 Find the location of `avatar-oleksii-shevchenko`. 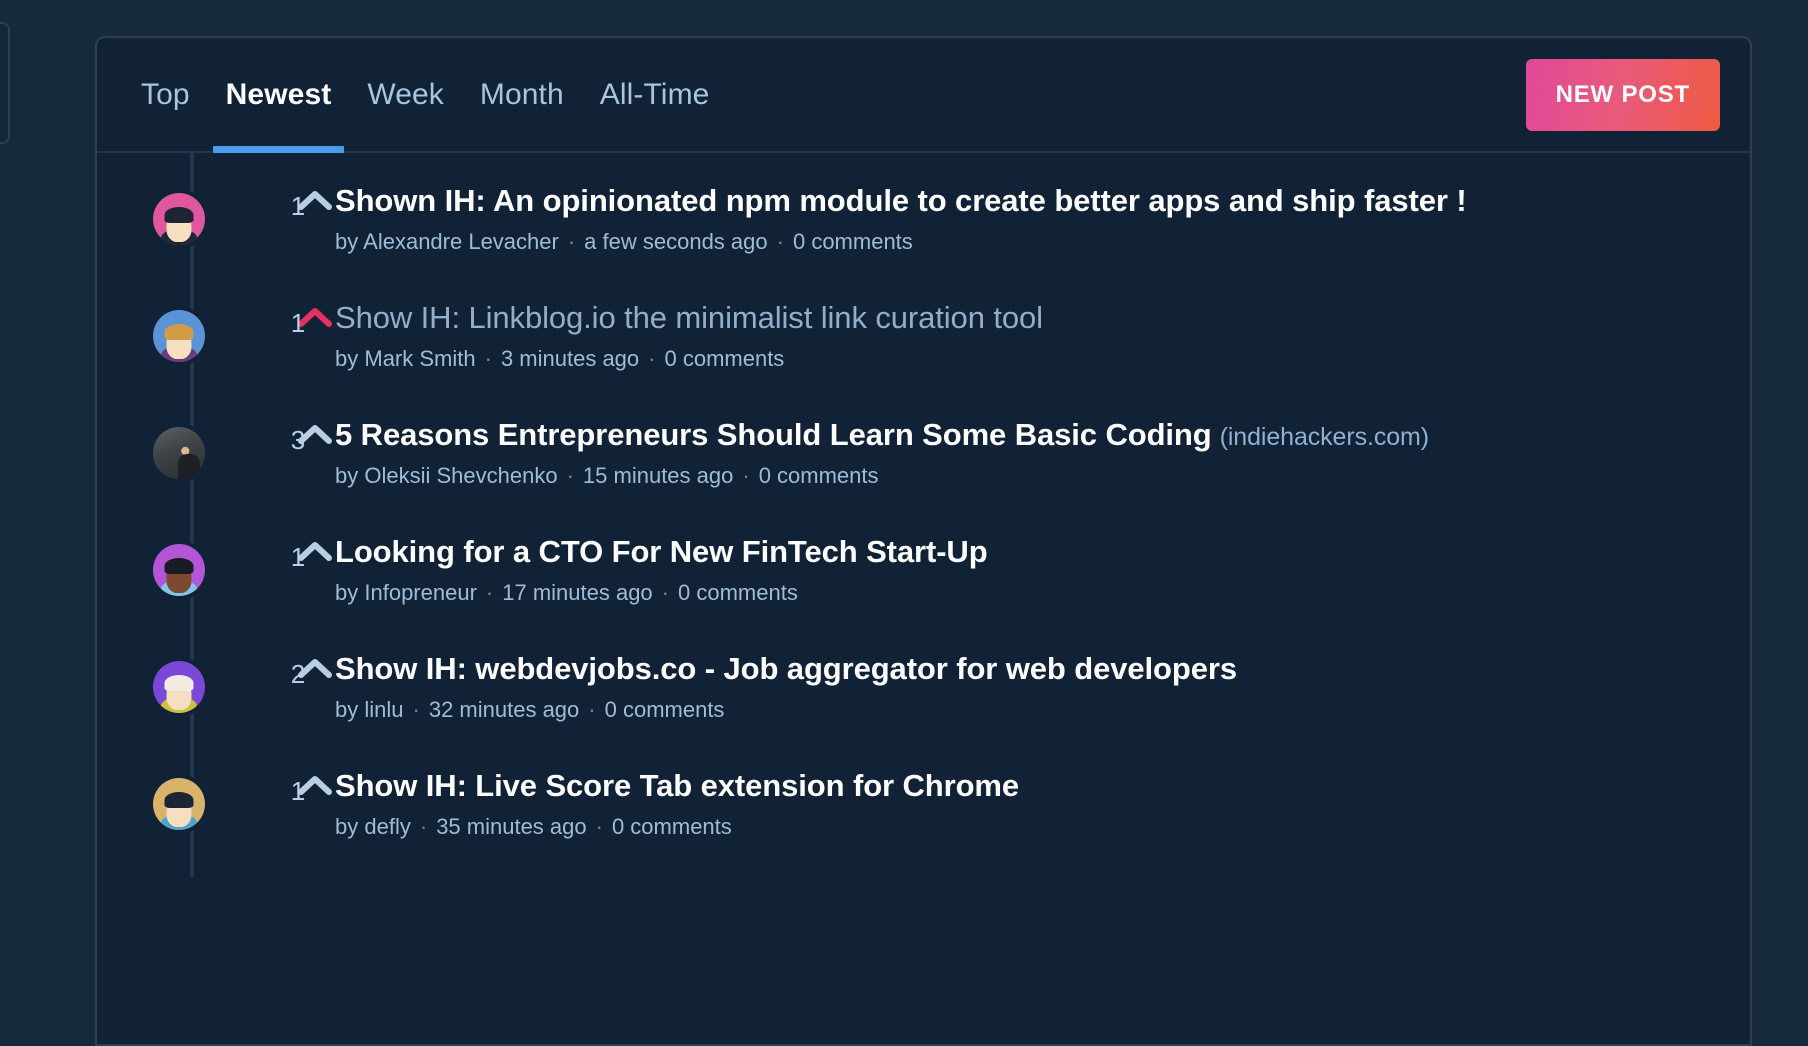

avatar-oleksii-shevchenko is located at coordinates (179, 453).